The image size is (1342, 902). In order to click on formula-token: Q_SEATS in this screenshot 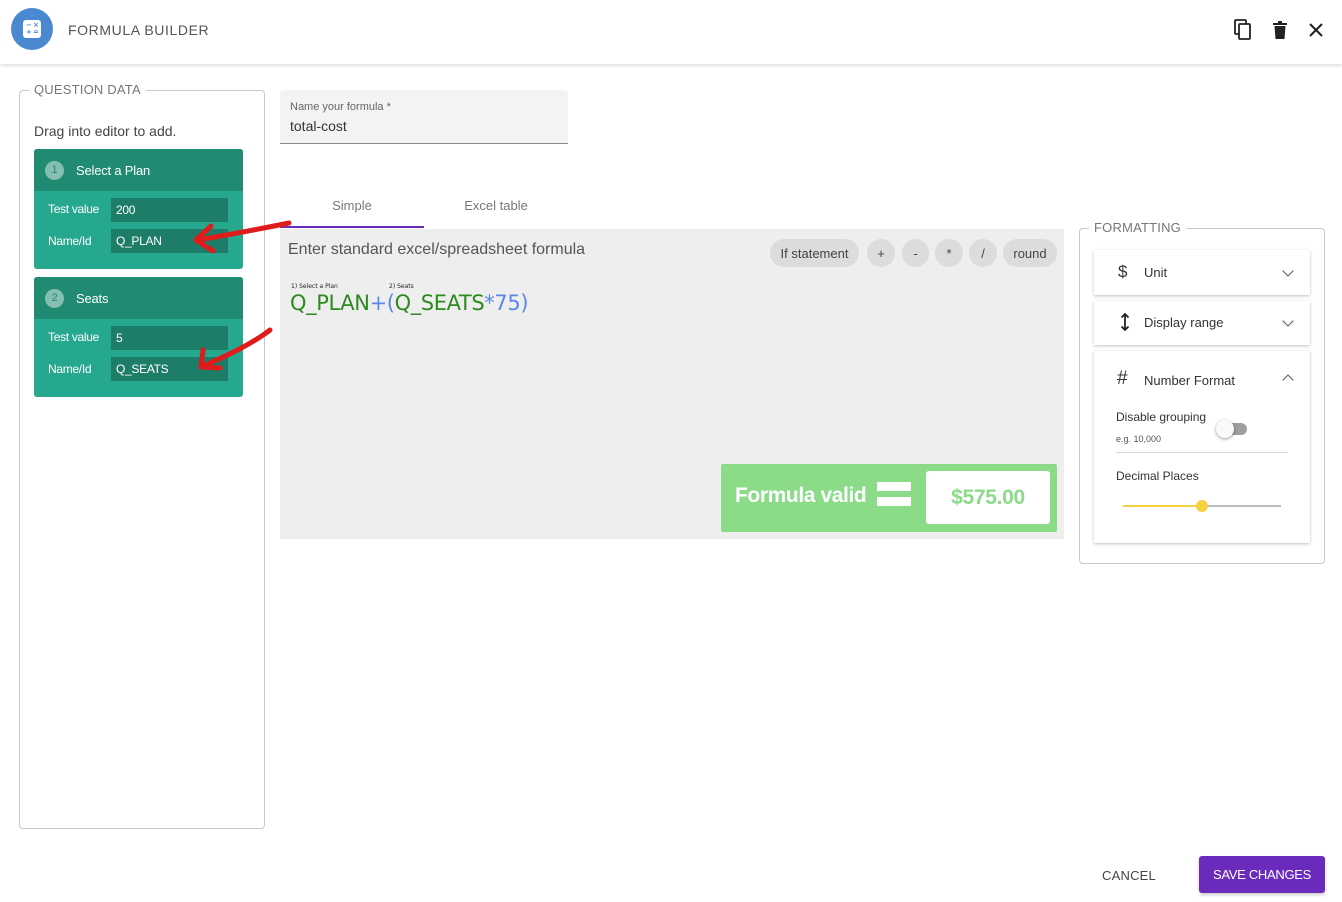, I will do `click(440, 303)`.